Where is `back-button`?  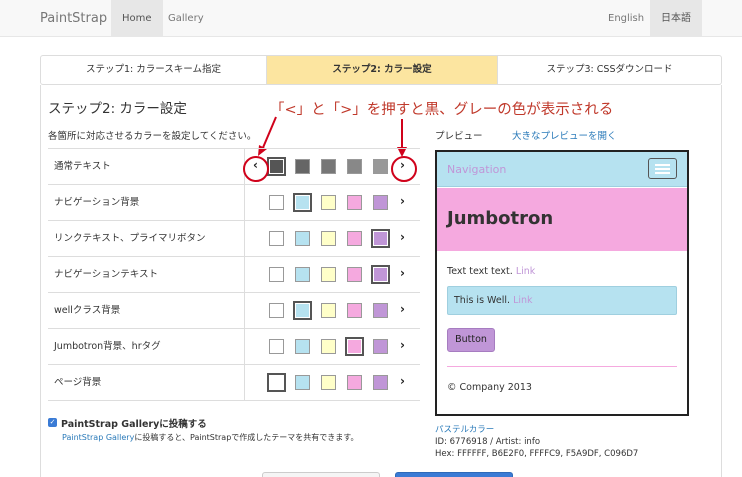 back-button is located at coordinates (321, 474).